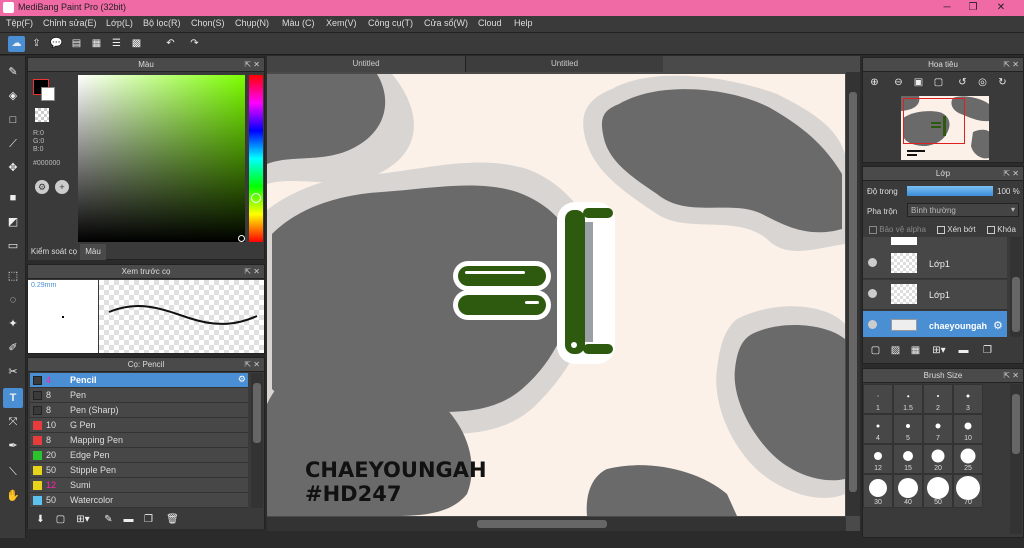 Image resolution: width=1024 pixels, height=548 pixels. What do you see at coordinates (13, 422) in the screenshot?
I see `operation-tool-icon: ⤧` at bounding box center [13, 422].